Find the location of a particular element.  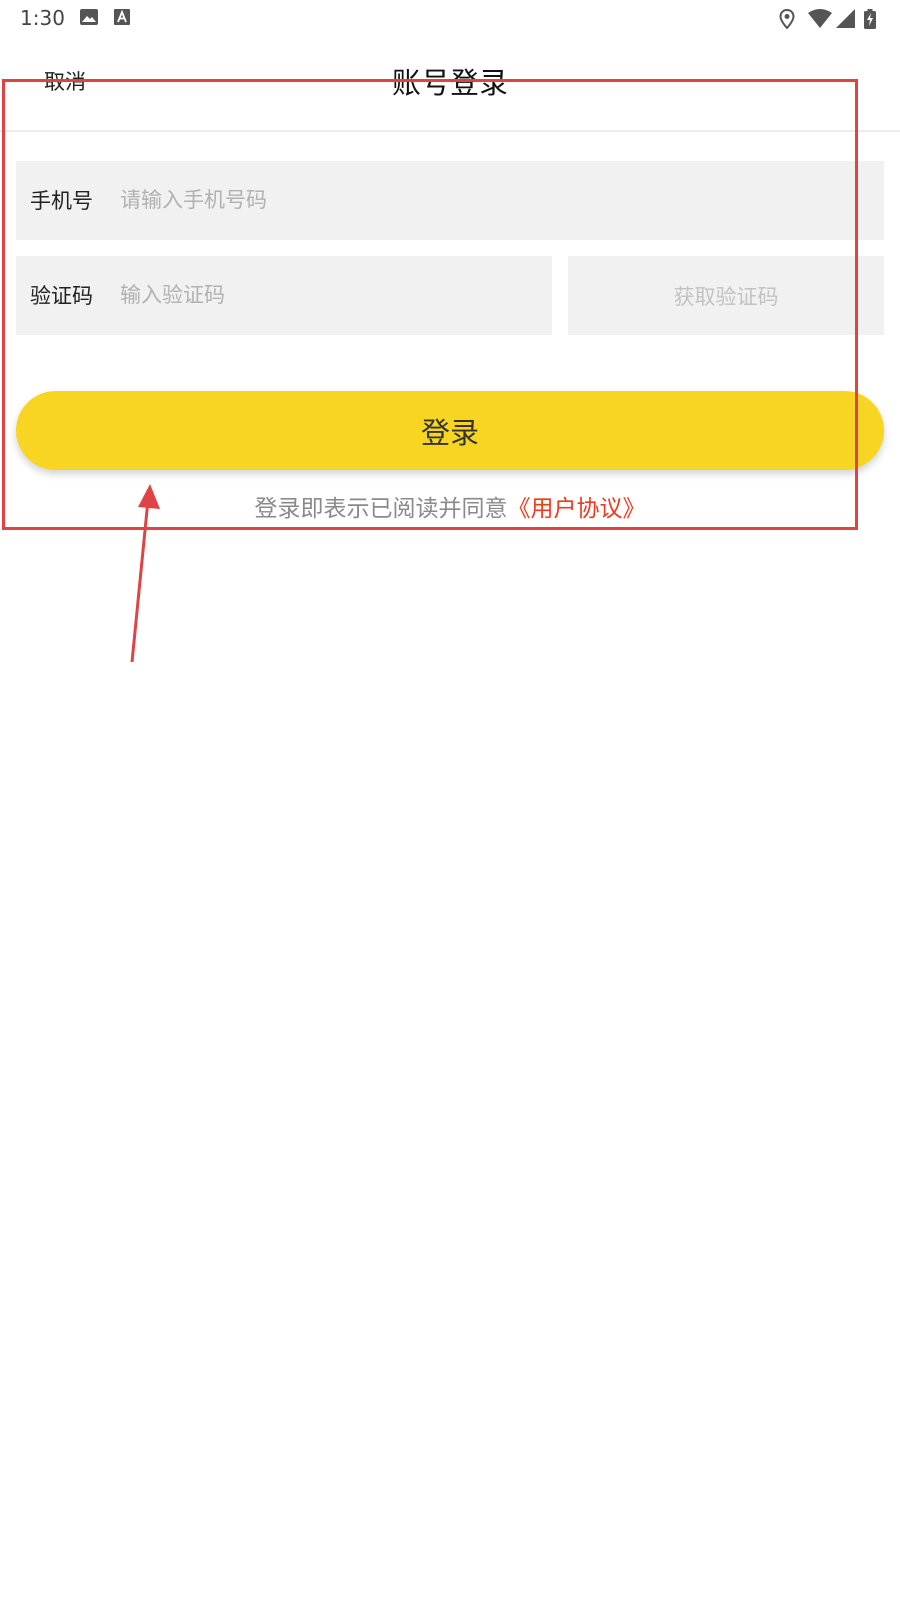

agreement-notice: 登录即表示已阅读并同意《用户协议》 is located at coordinates (450, 506).